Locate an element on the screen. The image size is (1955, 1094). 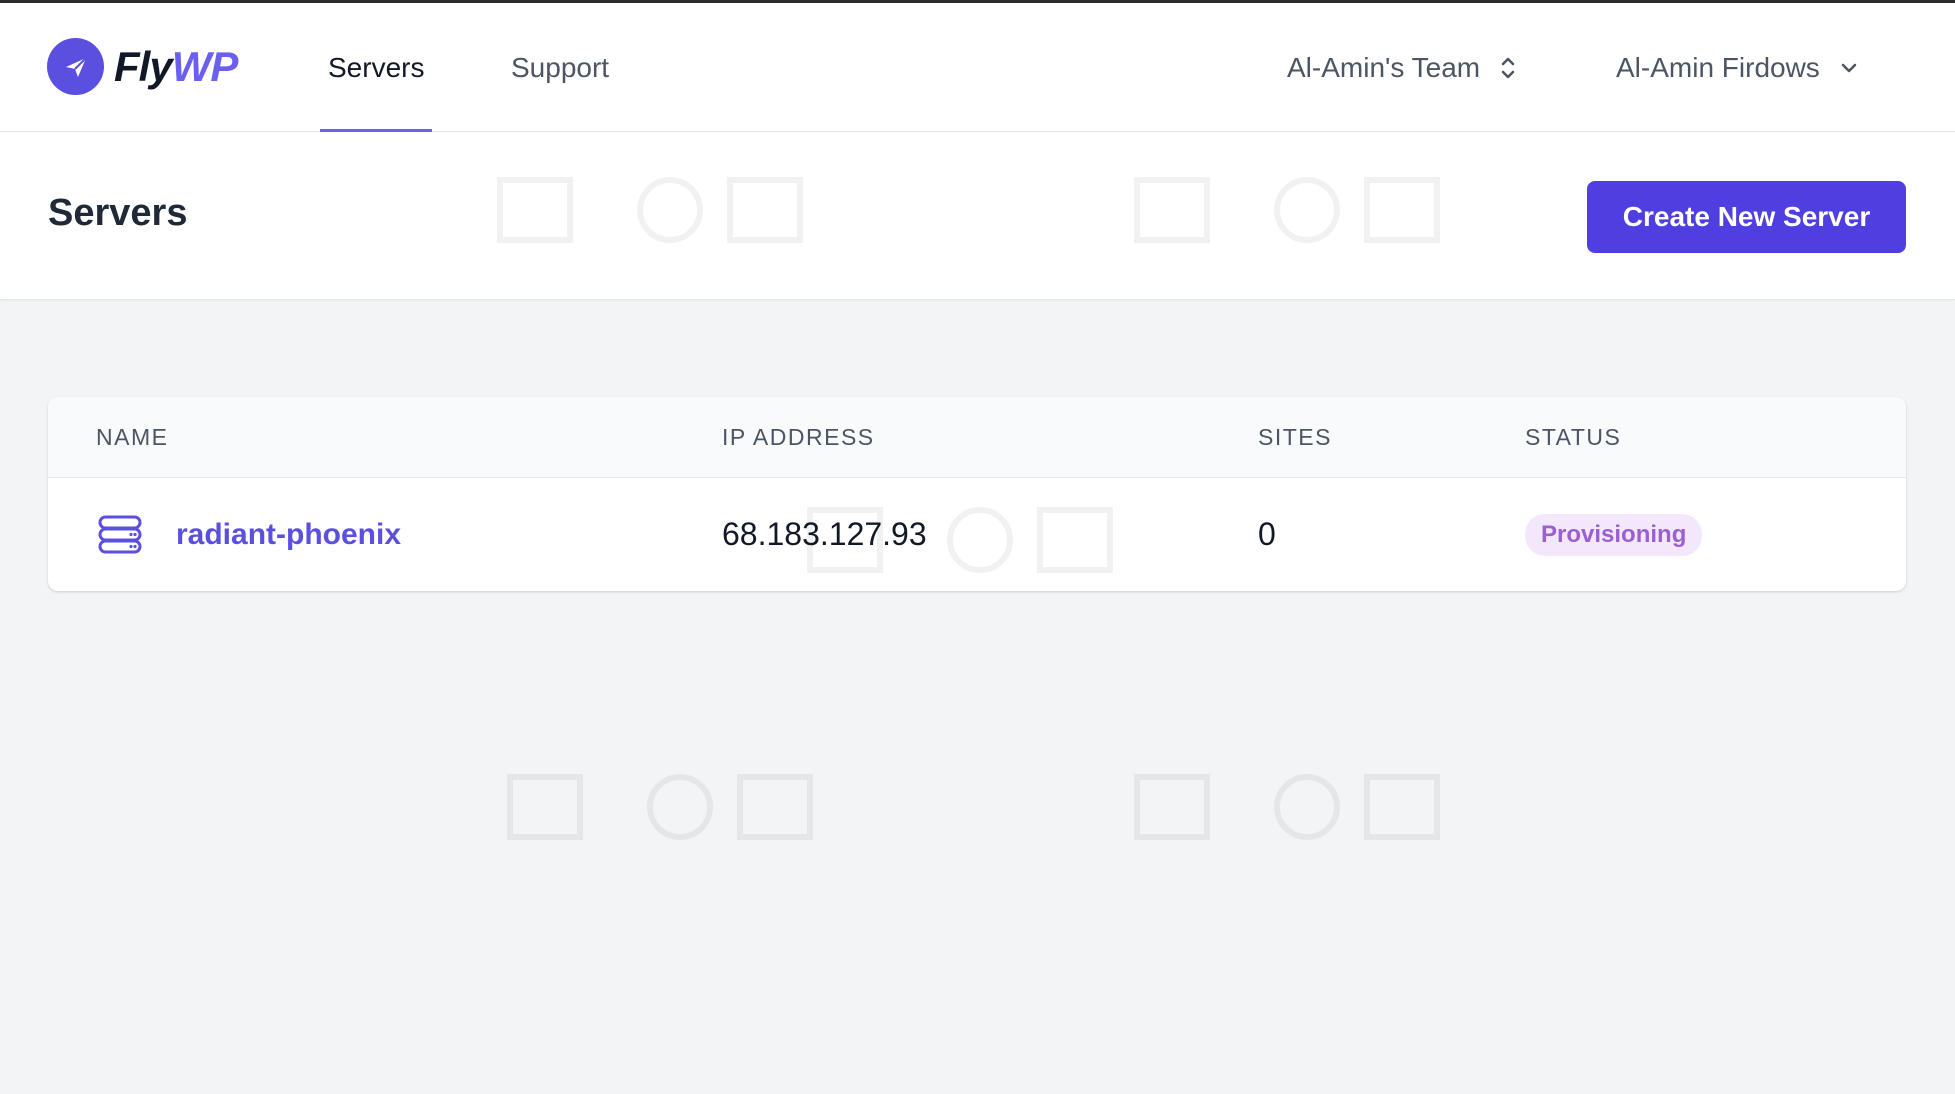
logo-text-fly: Fly is located at coordinates (143, 66).